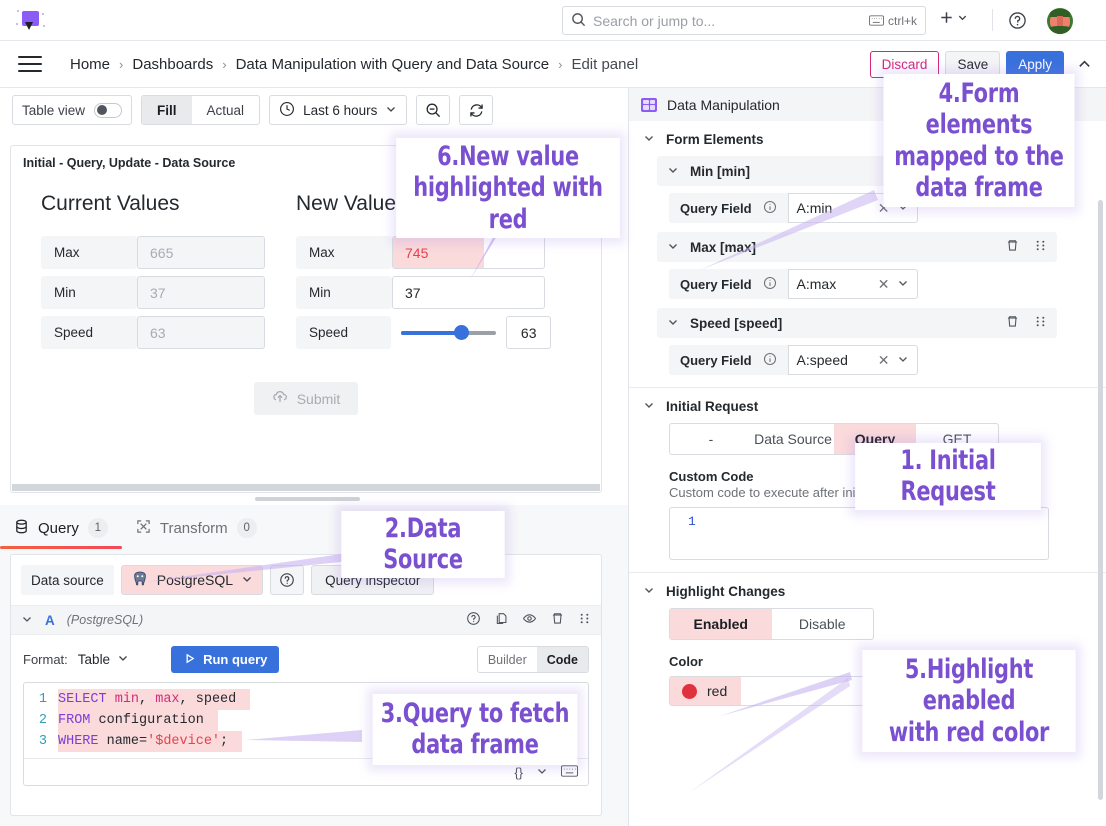  Describe the element at coordinates (423, 544) in the screenshot. I see `annotation-2-data-source: 2.Data Source` at that location.